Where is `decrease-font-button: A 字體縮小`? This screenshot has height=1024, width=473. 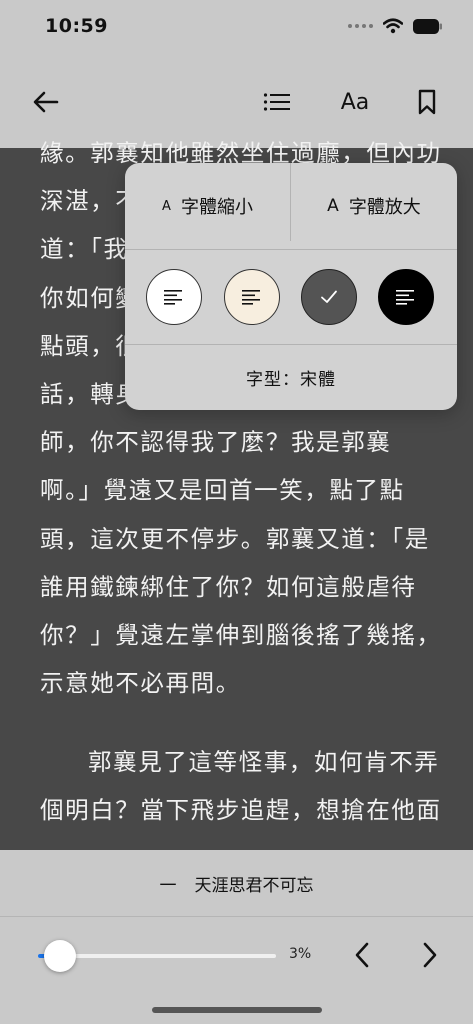
decrease-font-button: A 字體縮小 is located at coordinates (207, 206).